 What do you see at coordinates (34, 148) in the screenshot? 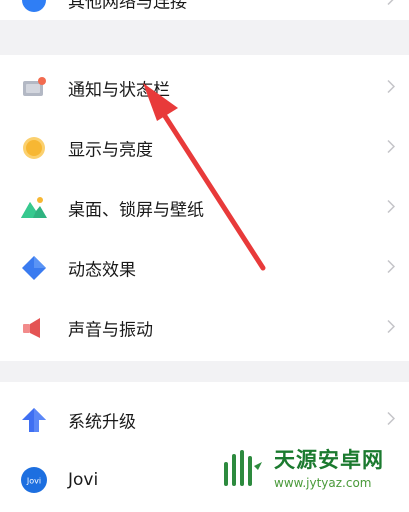
I see `brightness-icon` at bounding box center [34, 148].